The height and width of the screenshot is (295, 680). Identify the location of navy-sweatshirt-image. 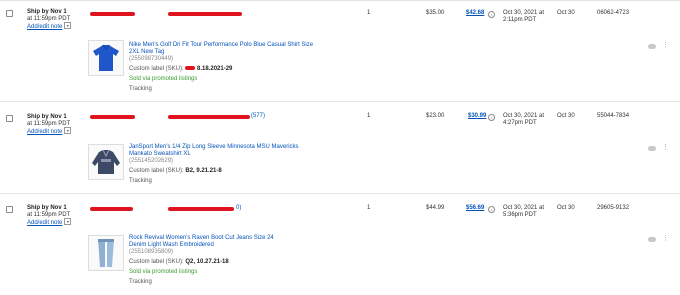
(106, 161).